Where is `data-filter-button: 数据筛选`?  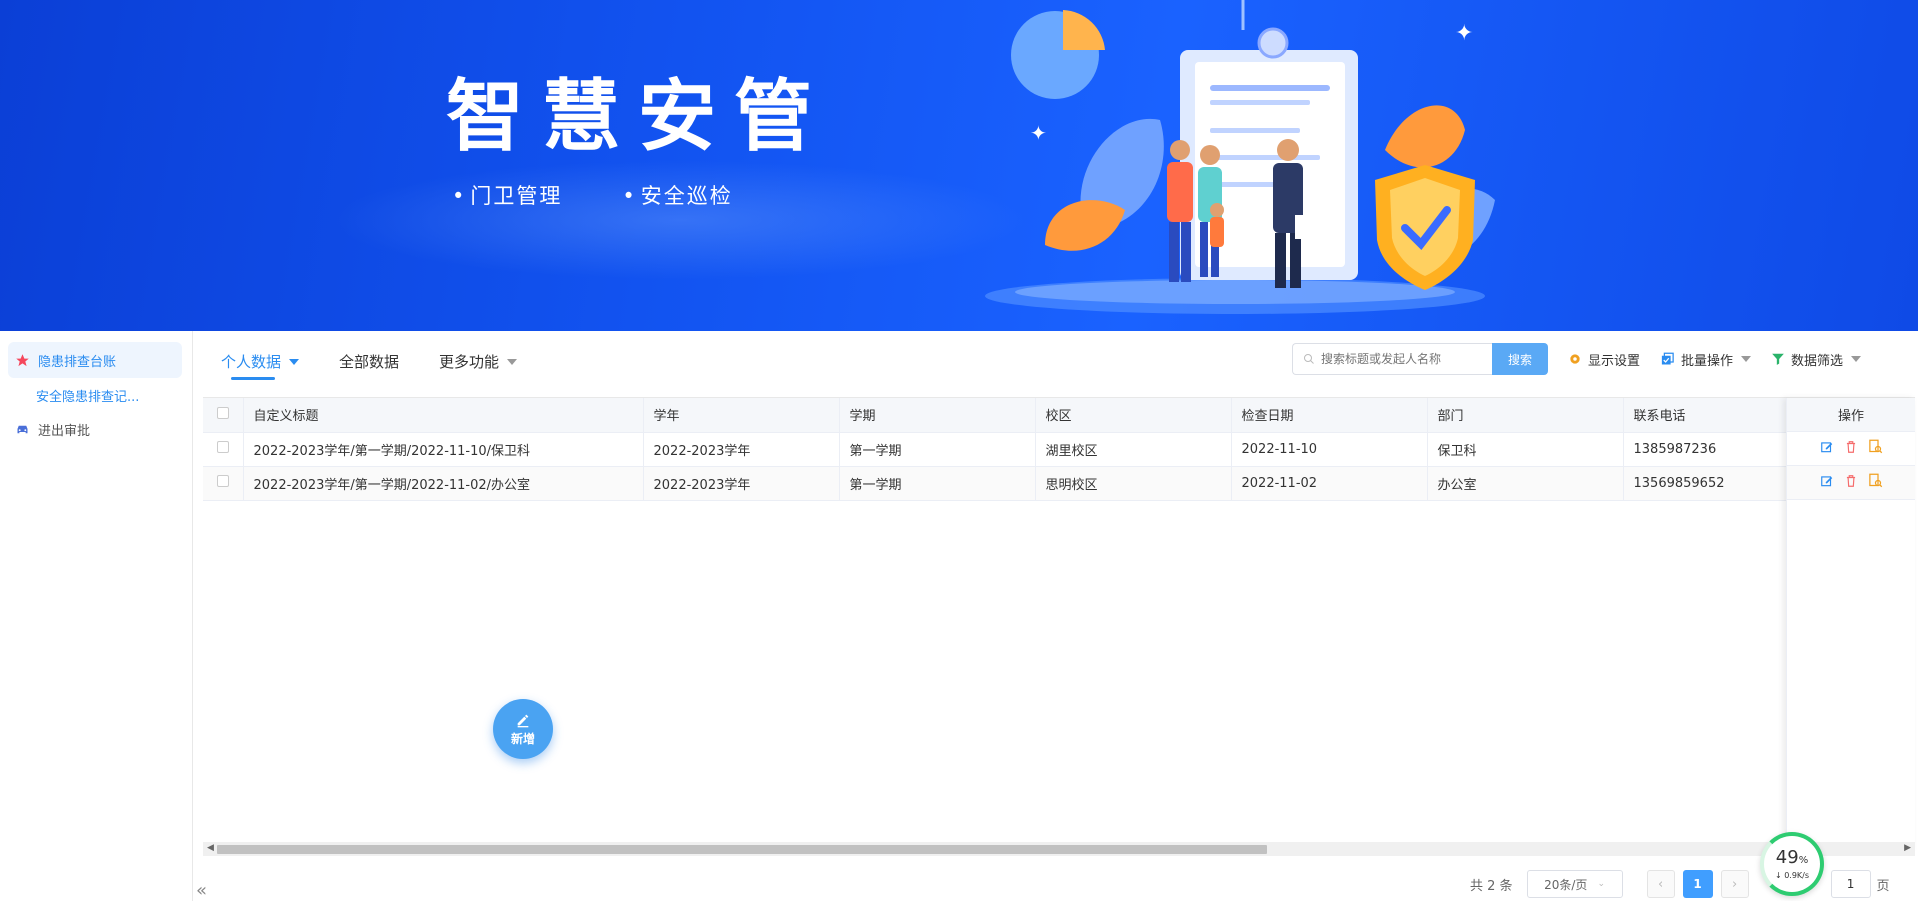 data-filter-button: 数据筛选 is located at coordinates (1816, 359).